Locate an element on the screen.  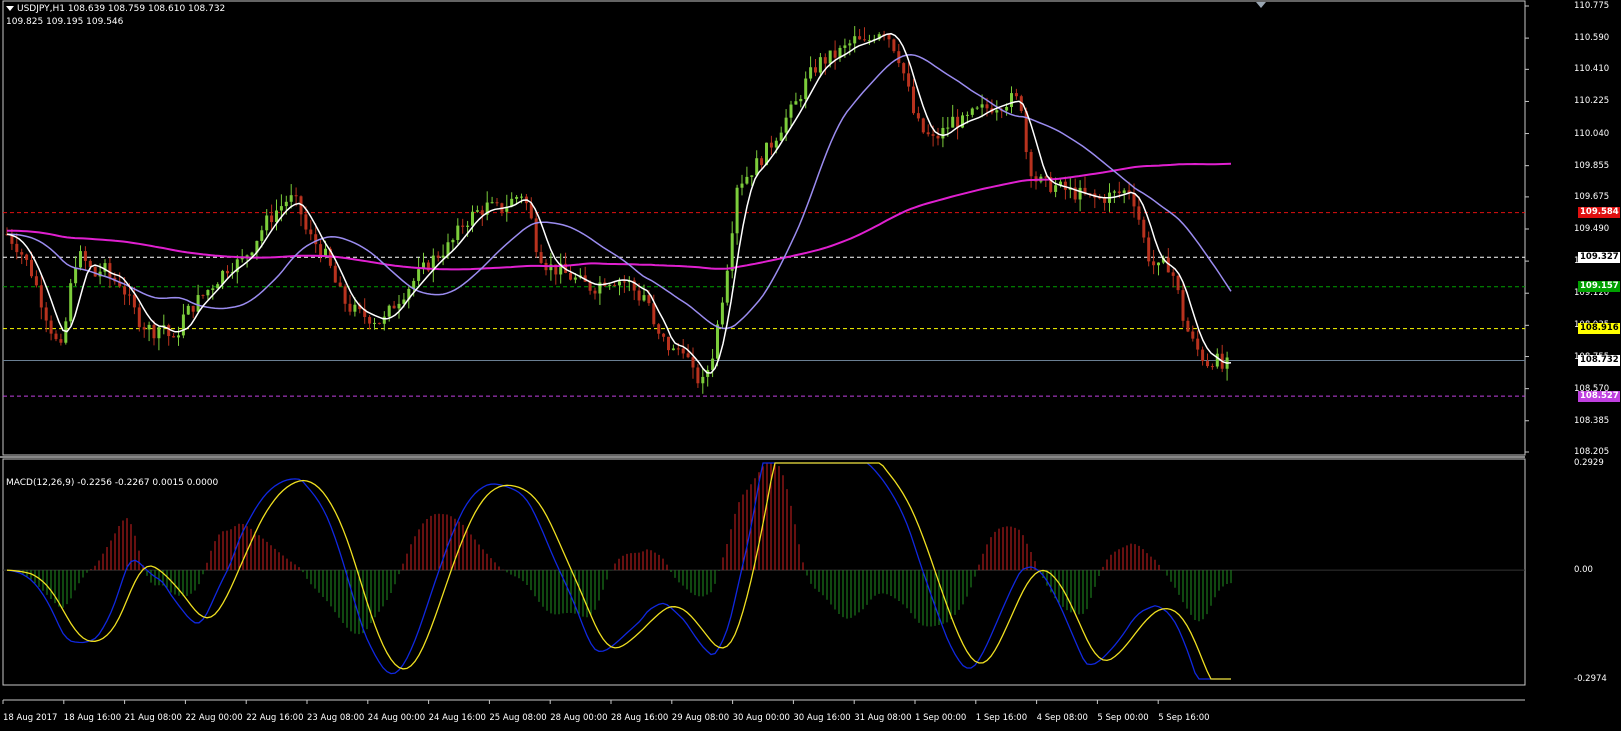
time-tick-label: 22 Aug 00:00 is located at coordinates (214, 718).